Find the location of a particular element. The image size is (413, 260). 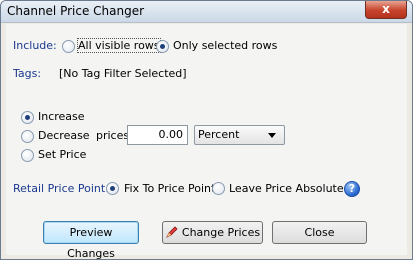

amount-input: 0.00 is located at coordinates (157, 135).